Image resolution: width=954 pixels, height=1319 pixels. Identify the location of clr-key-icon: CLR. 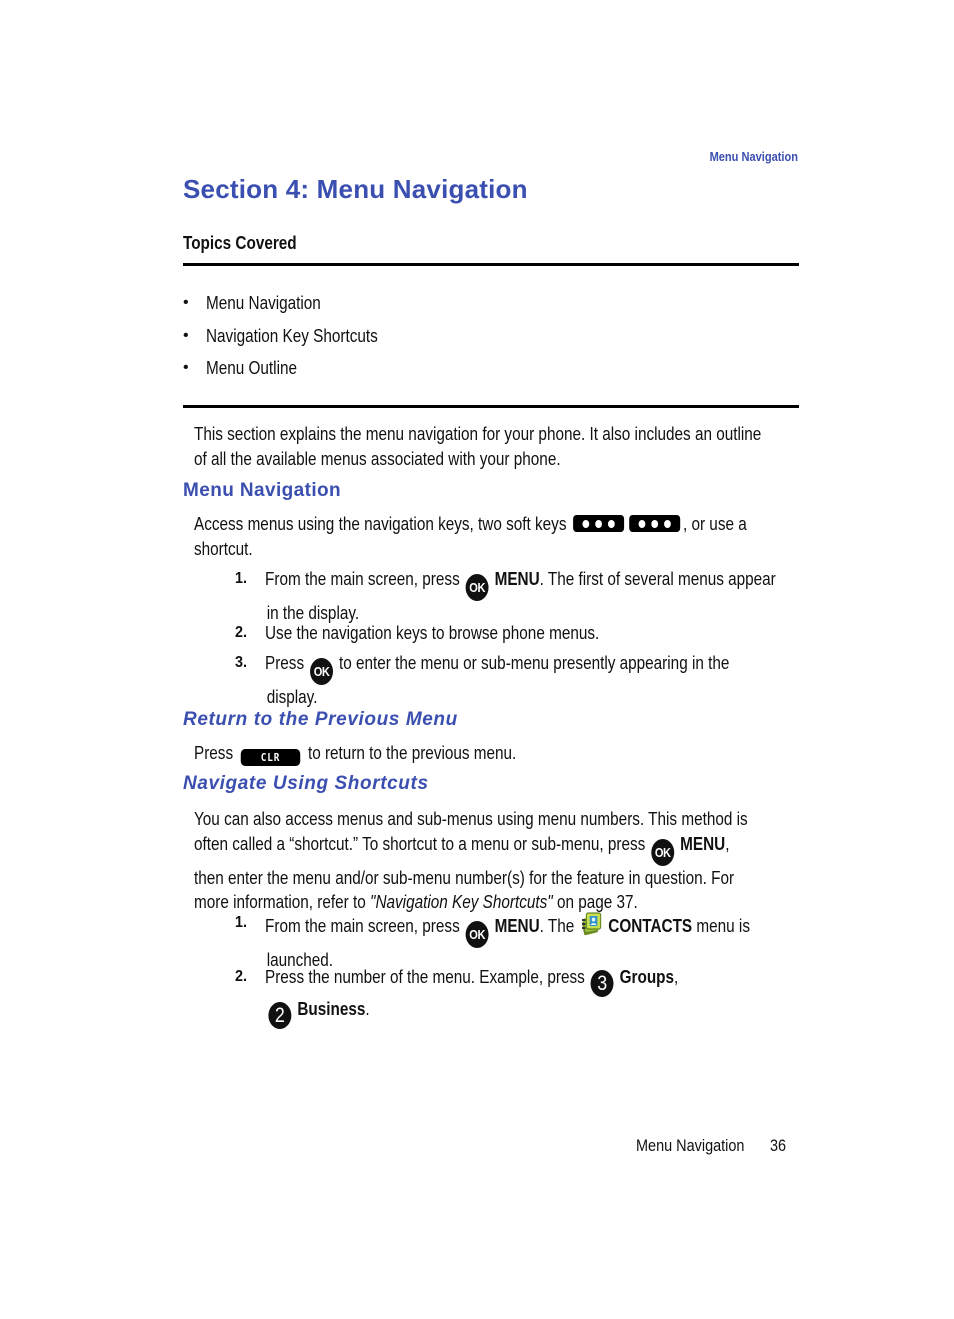
(270, 757).